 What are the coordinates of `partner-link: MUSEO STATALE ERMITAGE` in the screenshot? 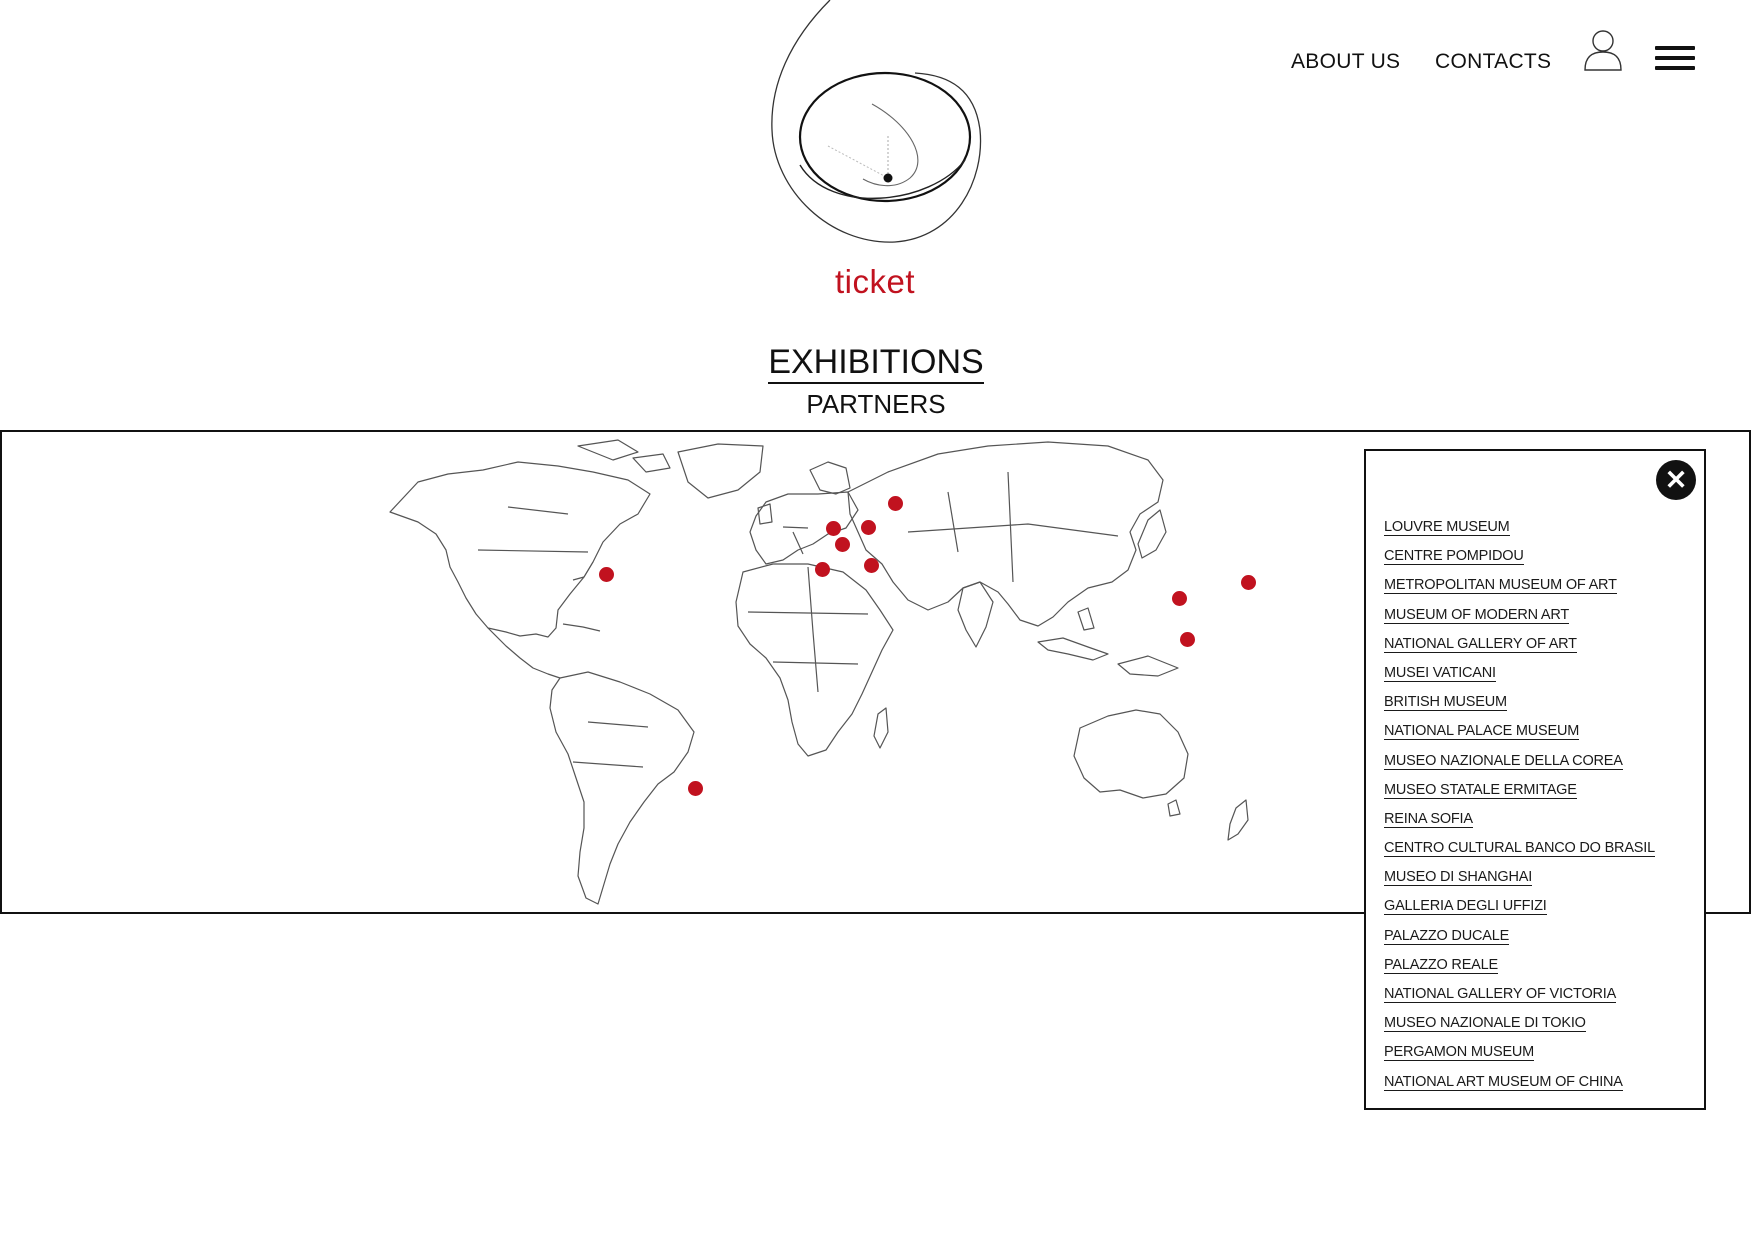 It's located at (1480, 790).